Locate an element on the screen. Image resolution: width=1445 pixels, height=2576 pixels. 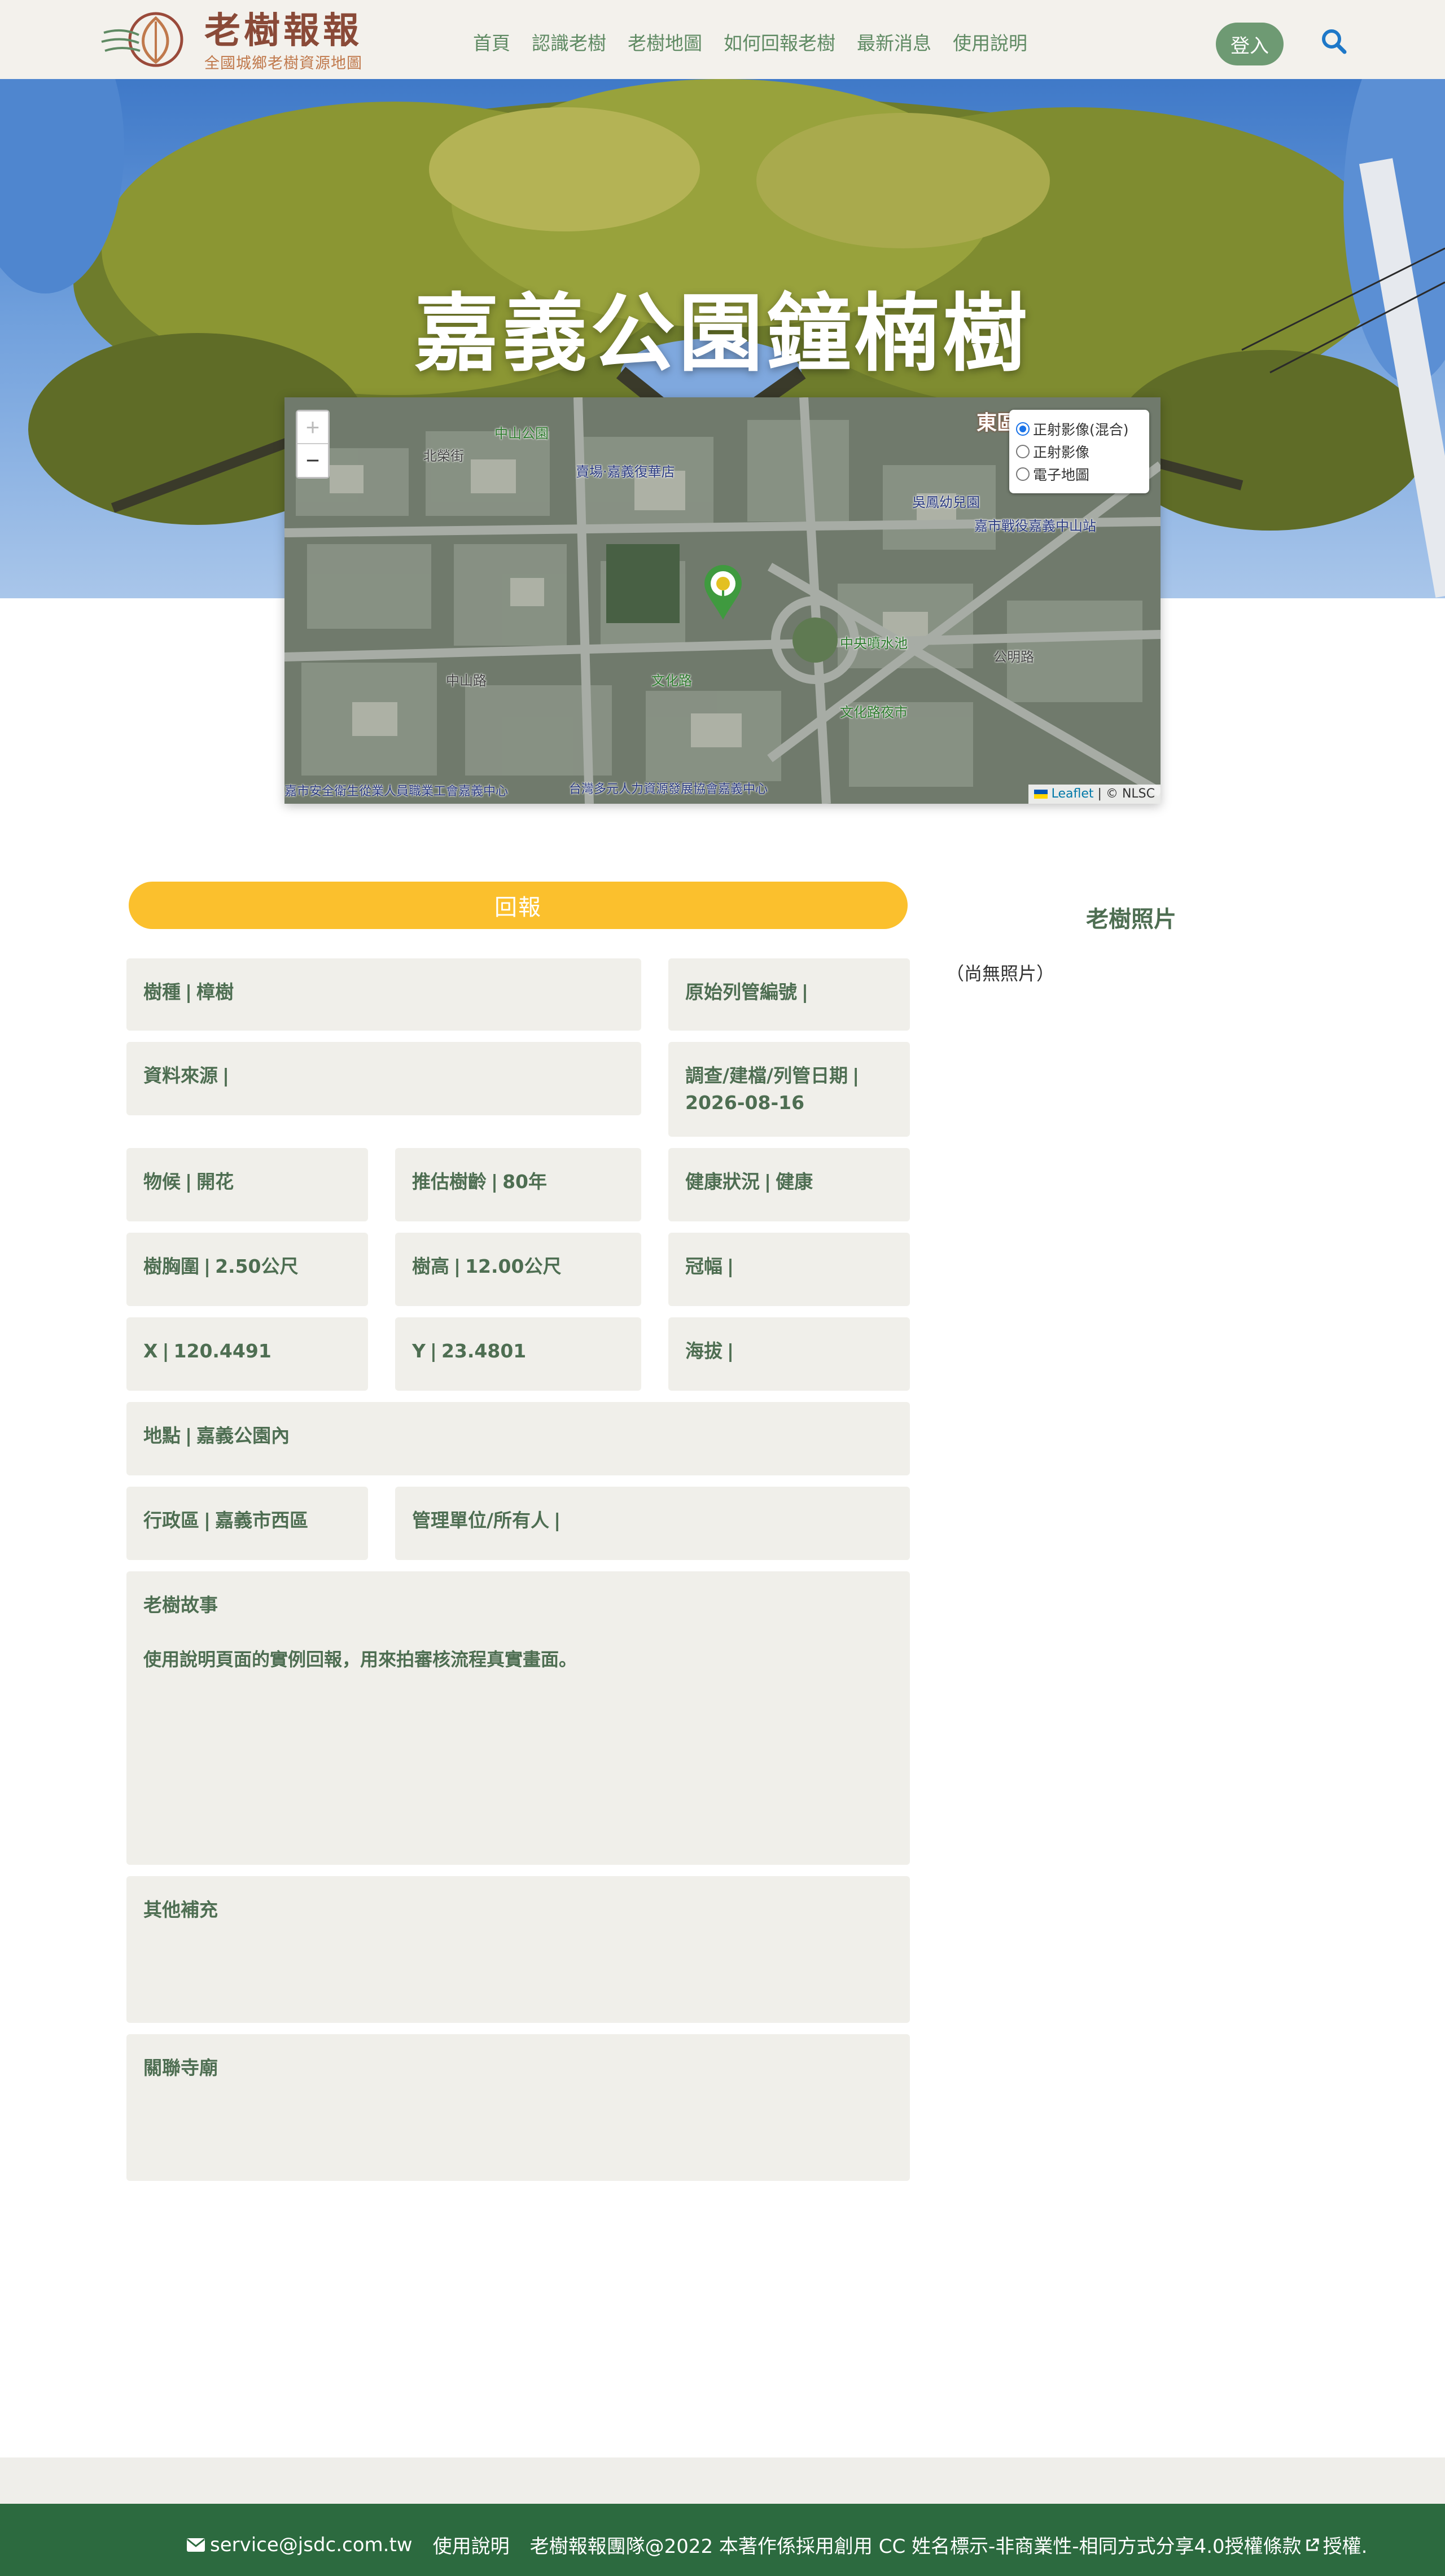
search-icon is located at coordinates (1335, 42).